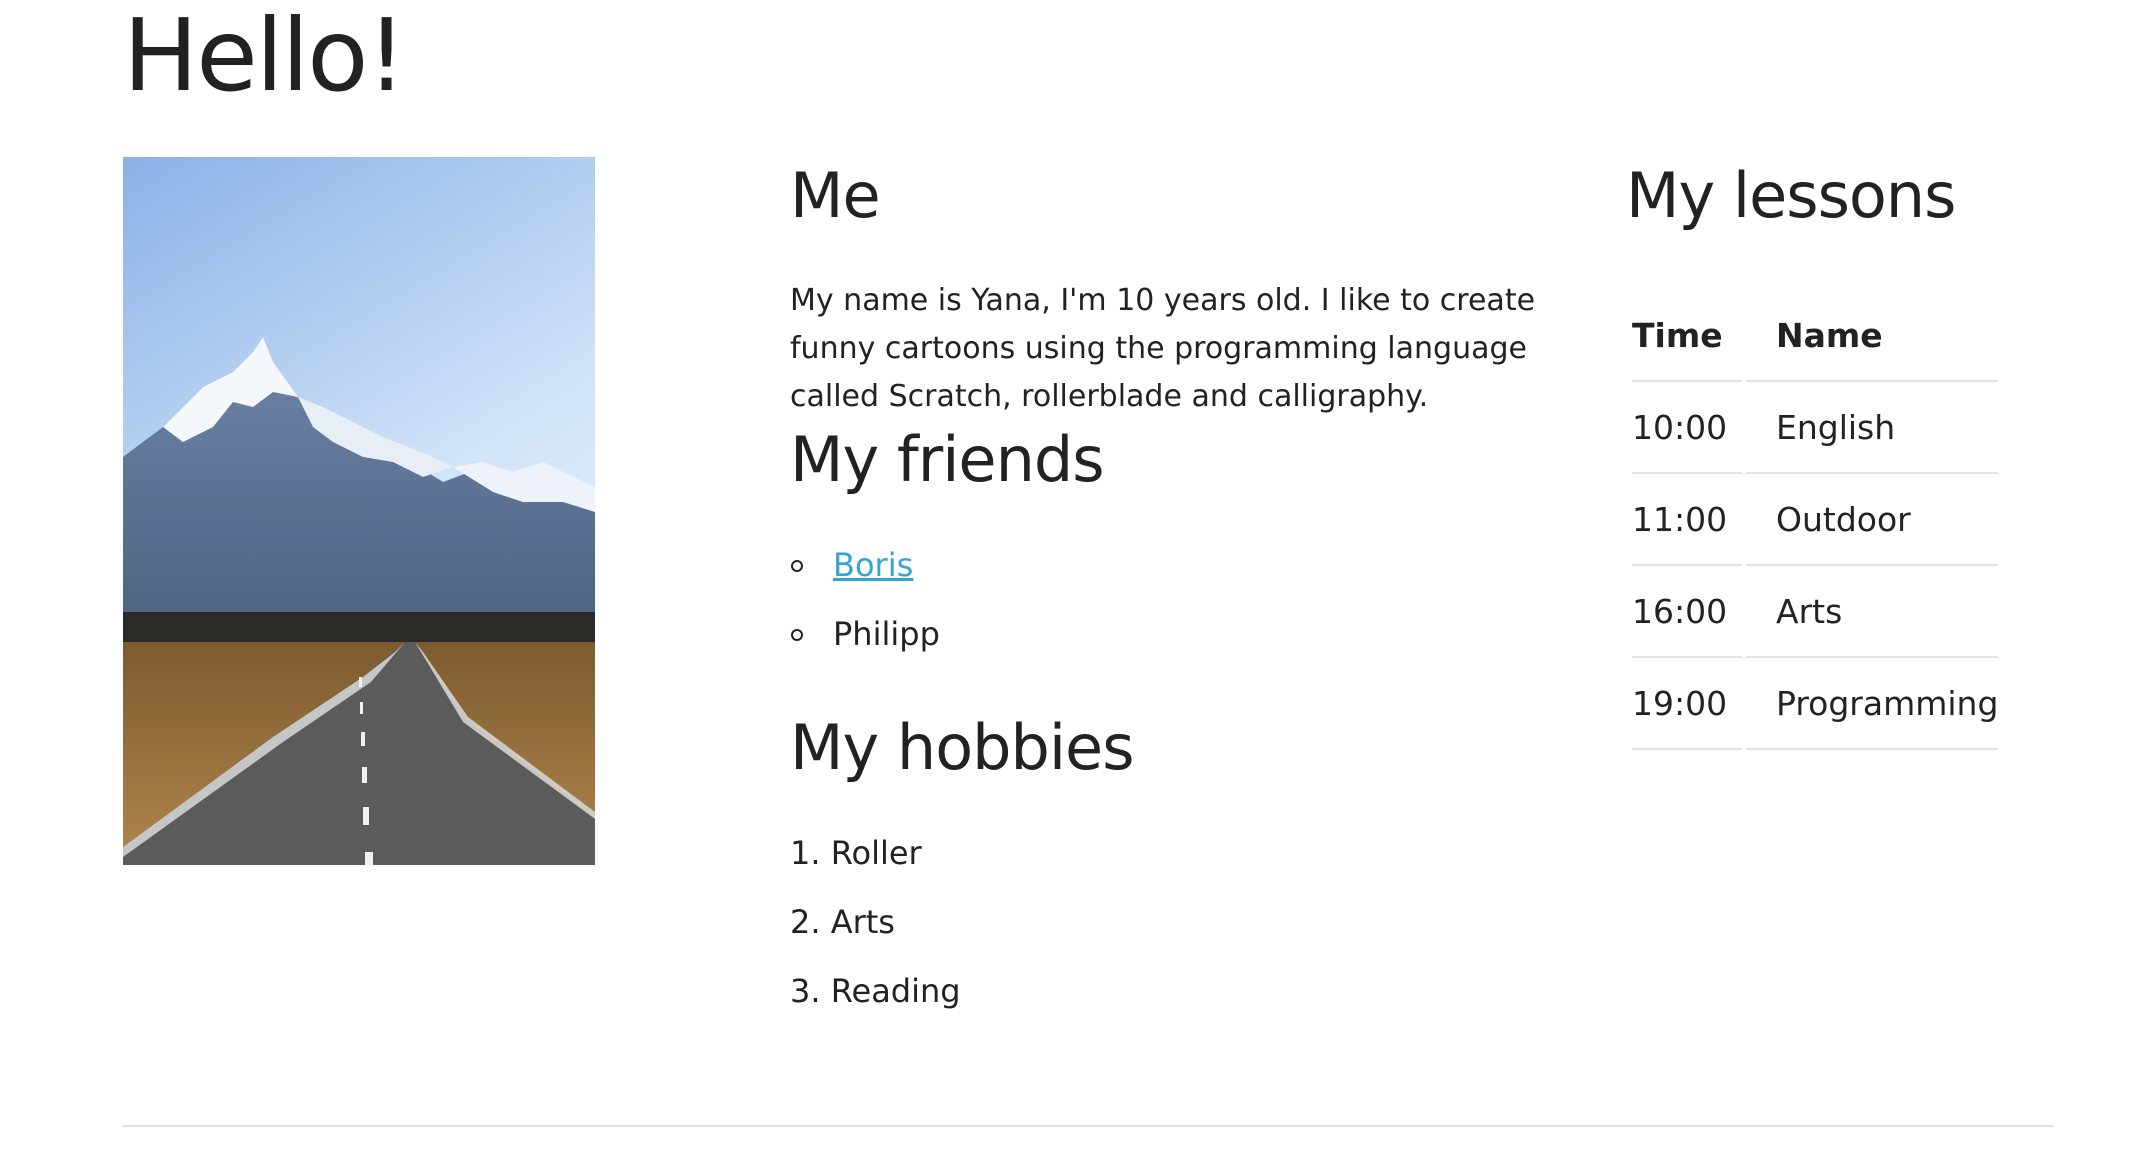  I want to click on lesson-name: Arts, so click(1872, 612).